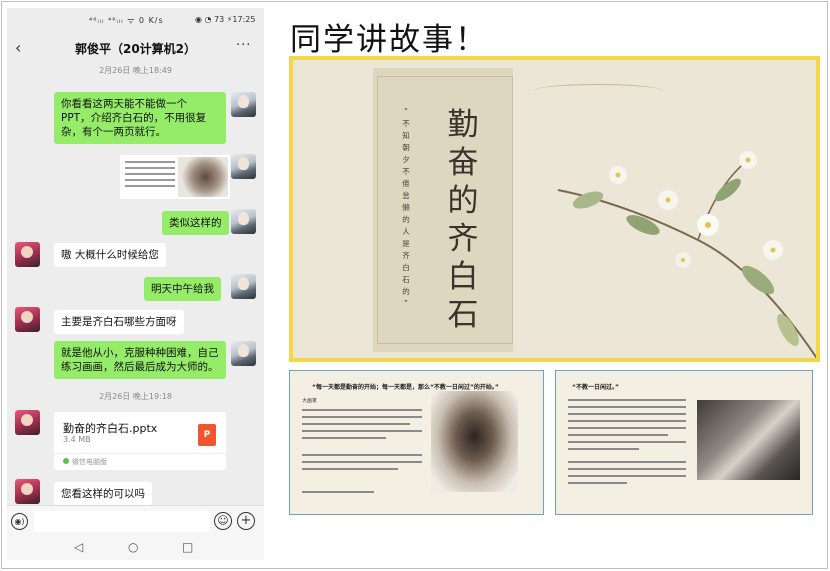 This screenshot has width=830, height=571. Describe the element at coordinates (77, 439) in the screenshot. I see `file-size: 3.4 MB` at that location.